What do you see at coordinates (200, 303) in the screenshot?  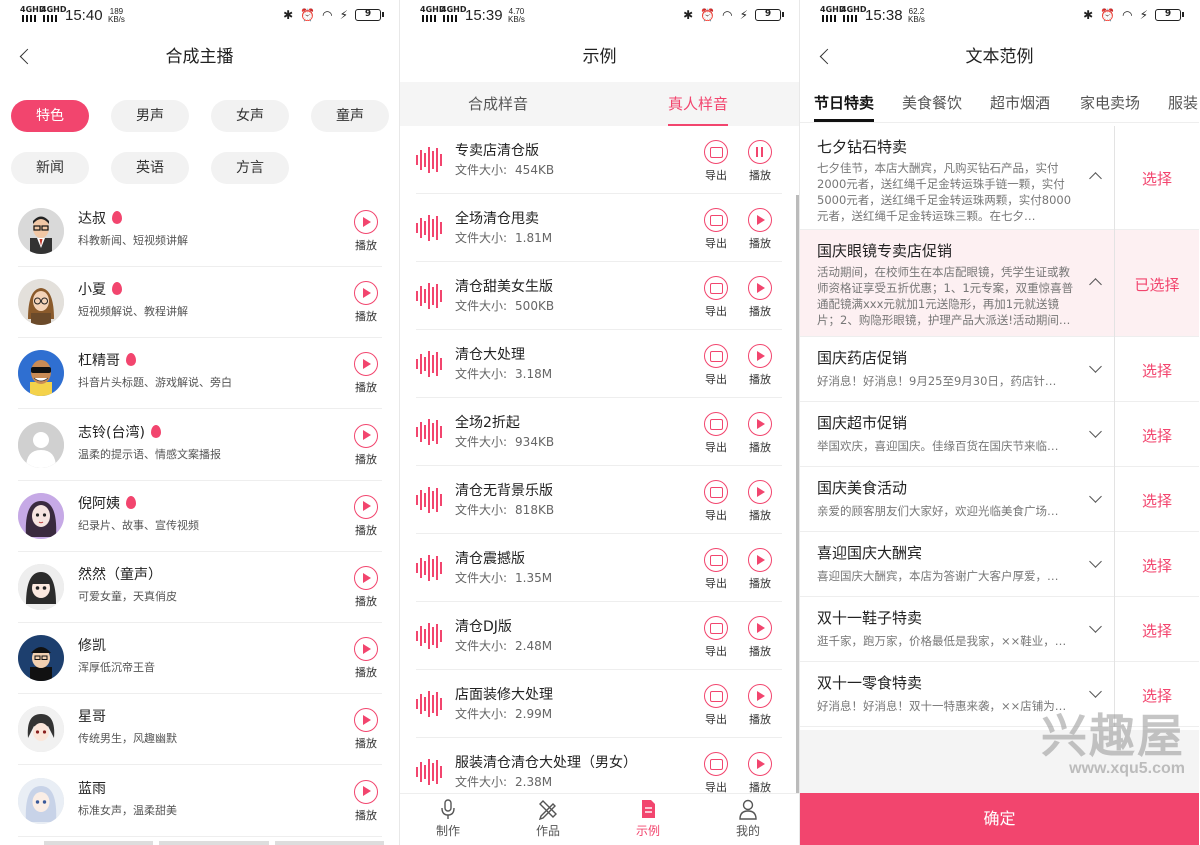 I see `voice-list-item: 小夏 短视频解说、教程讲解 播放` at bounding box center [200, 303].